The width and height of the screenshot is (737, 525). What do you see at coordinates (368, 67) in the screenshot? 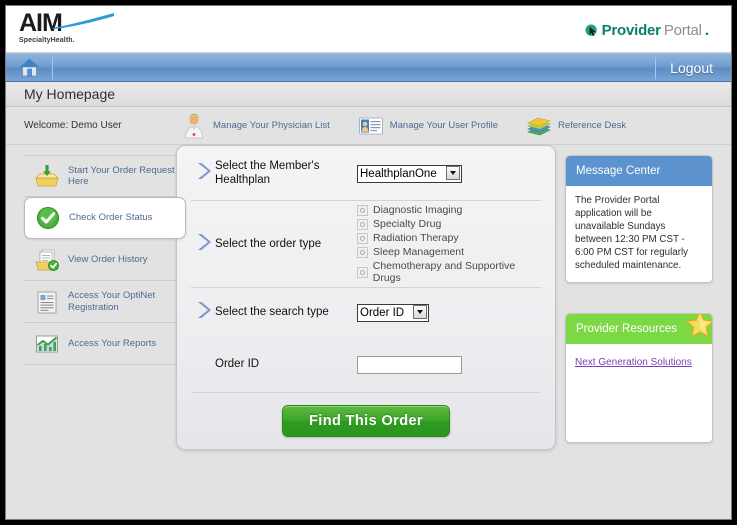
I see `main-navigation-bar: Logout` at bounding box center [368, 67].